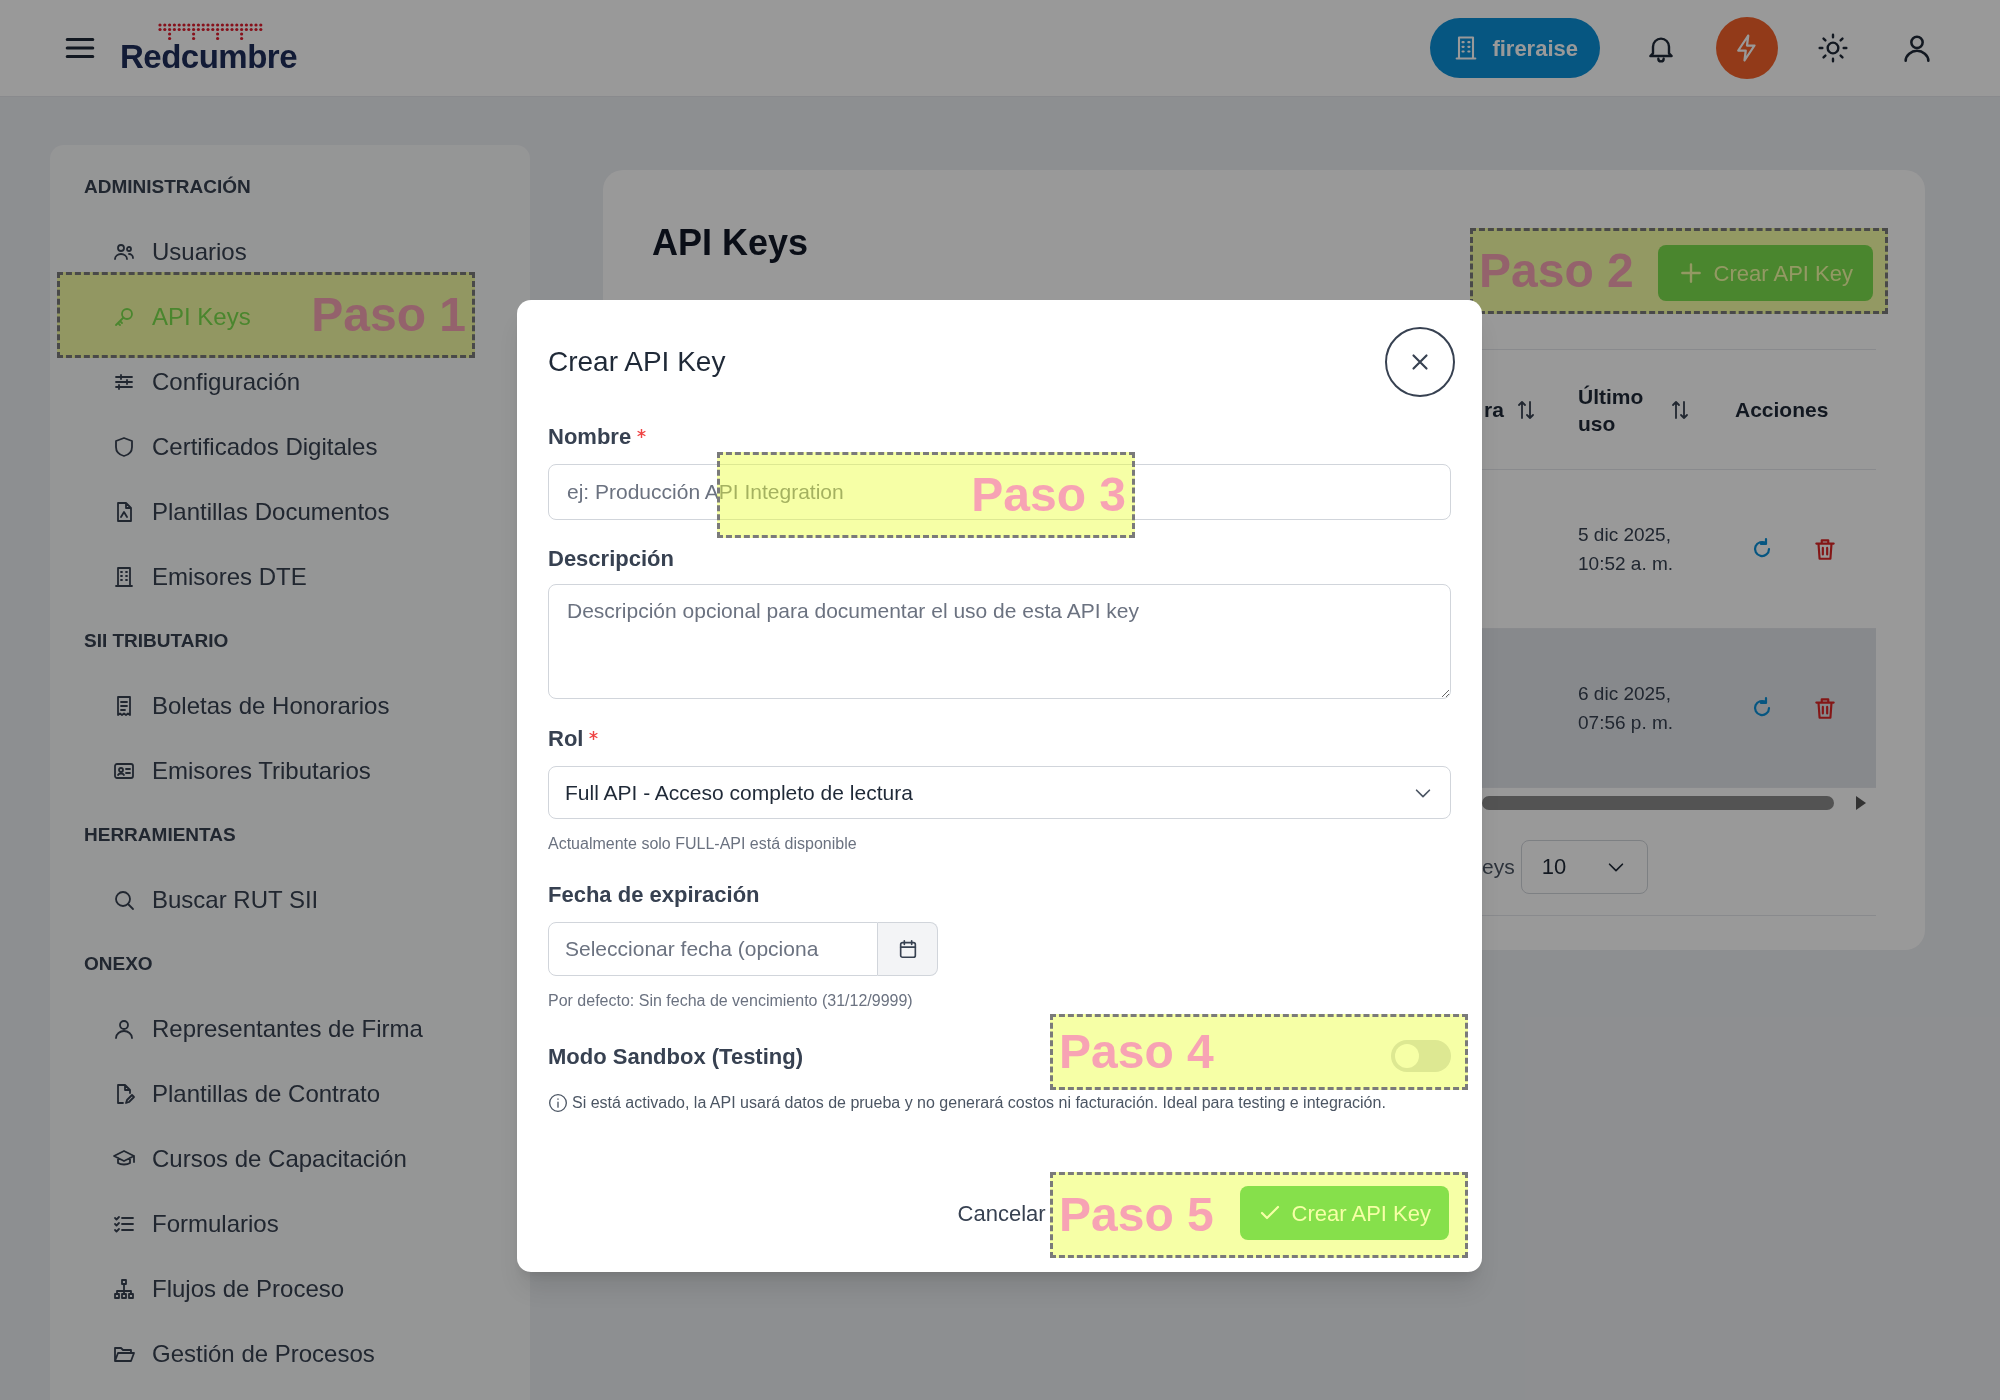 This screenshot has height=1400, width=2000. I want to click on scroll-right-arrow-icon, so click(1861, 803).